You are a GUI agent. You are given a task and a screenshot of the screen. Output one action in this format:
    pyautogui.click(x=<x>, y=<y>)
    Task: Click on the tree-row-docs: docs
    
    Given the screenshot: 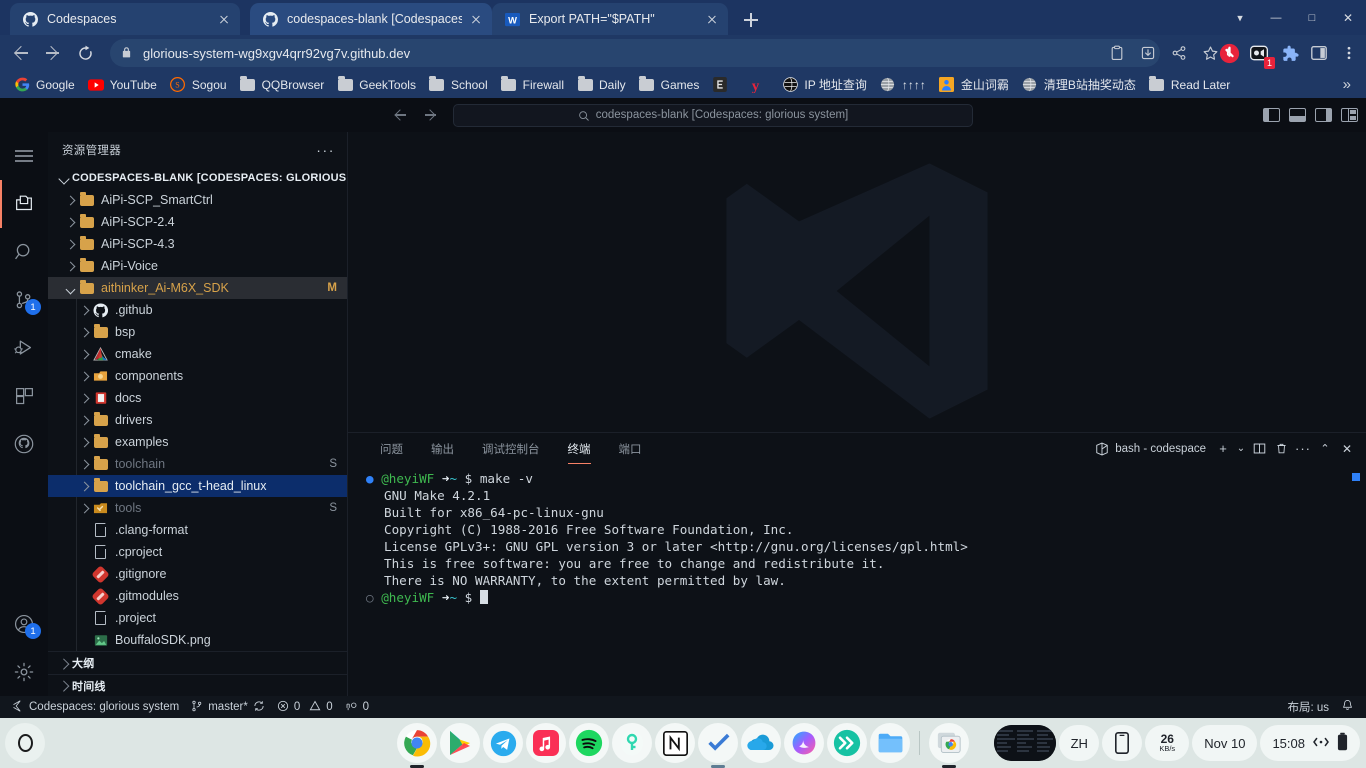 What is the action you would take?
    pyautogui.click(x=197, y=398)
    